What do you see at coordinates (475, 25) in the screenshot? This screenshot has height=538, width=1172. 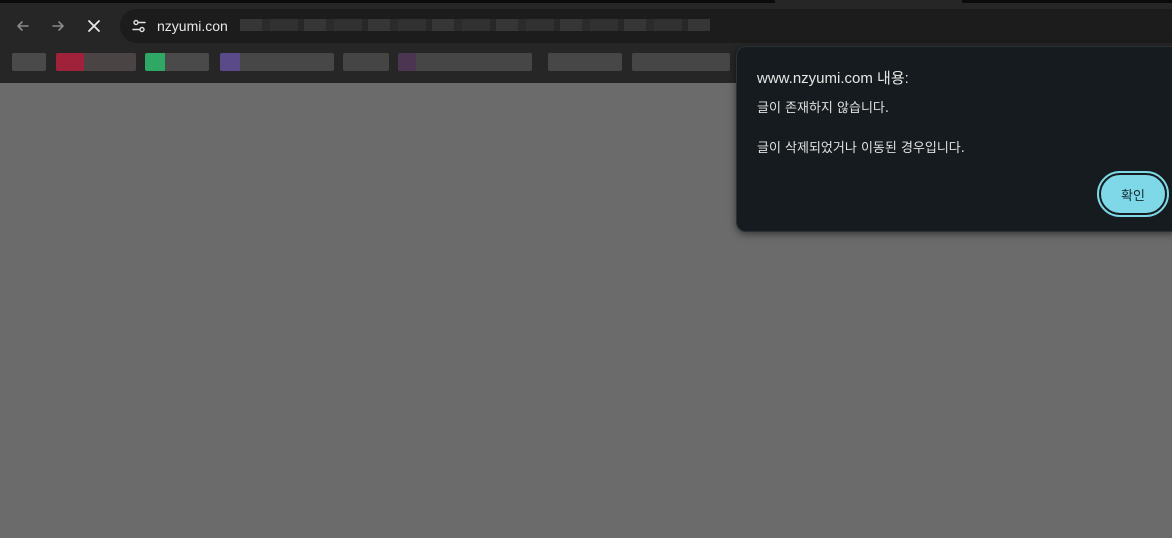 I see `url-redacted` at bounding box center [475, 25].